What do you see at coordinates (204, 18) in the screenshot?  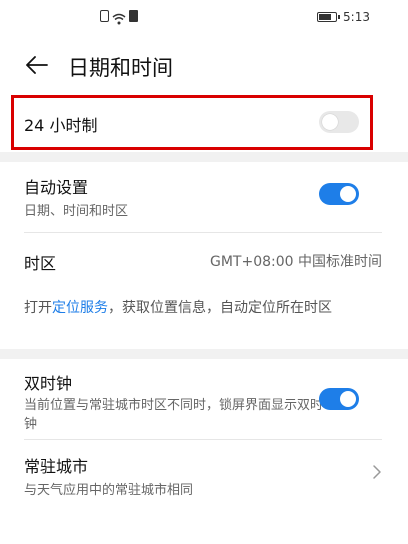 I see `status-bar: 5:13` at bounding box center [204, 18].